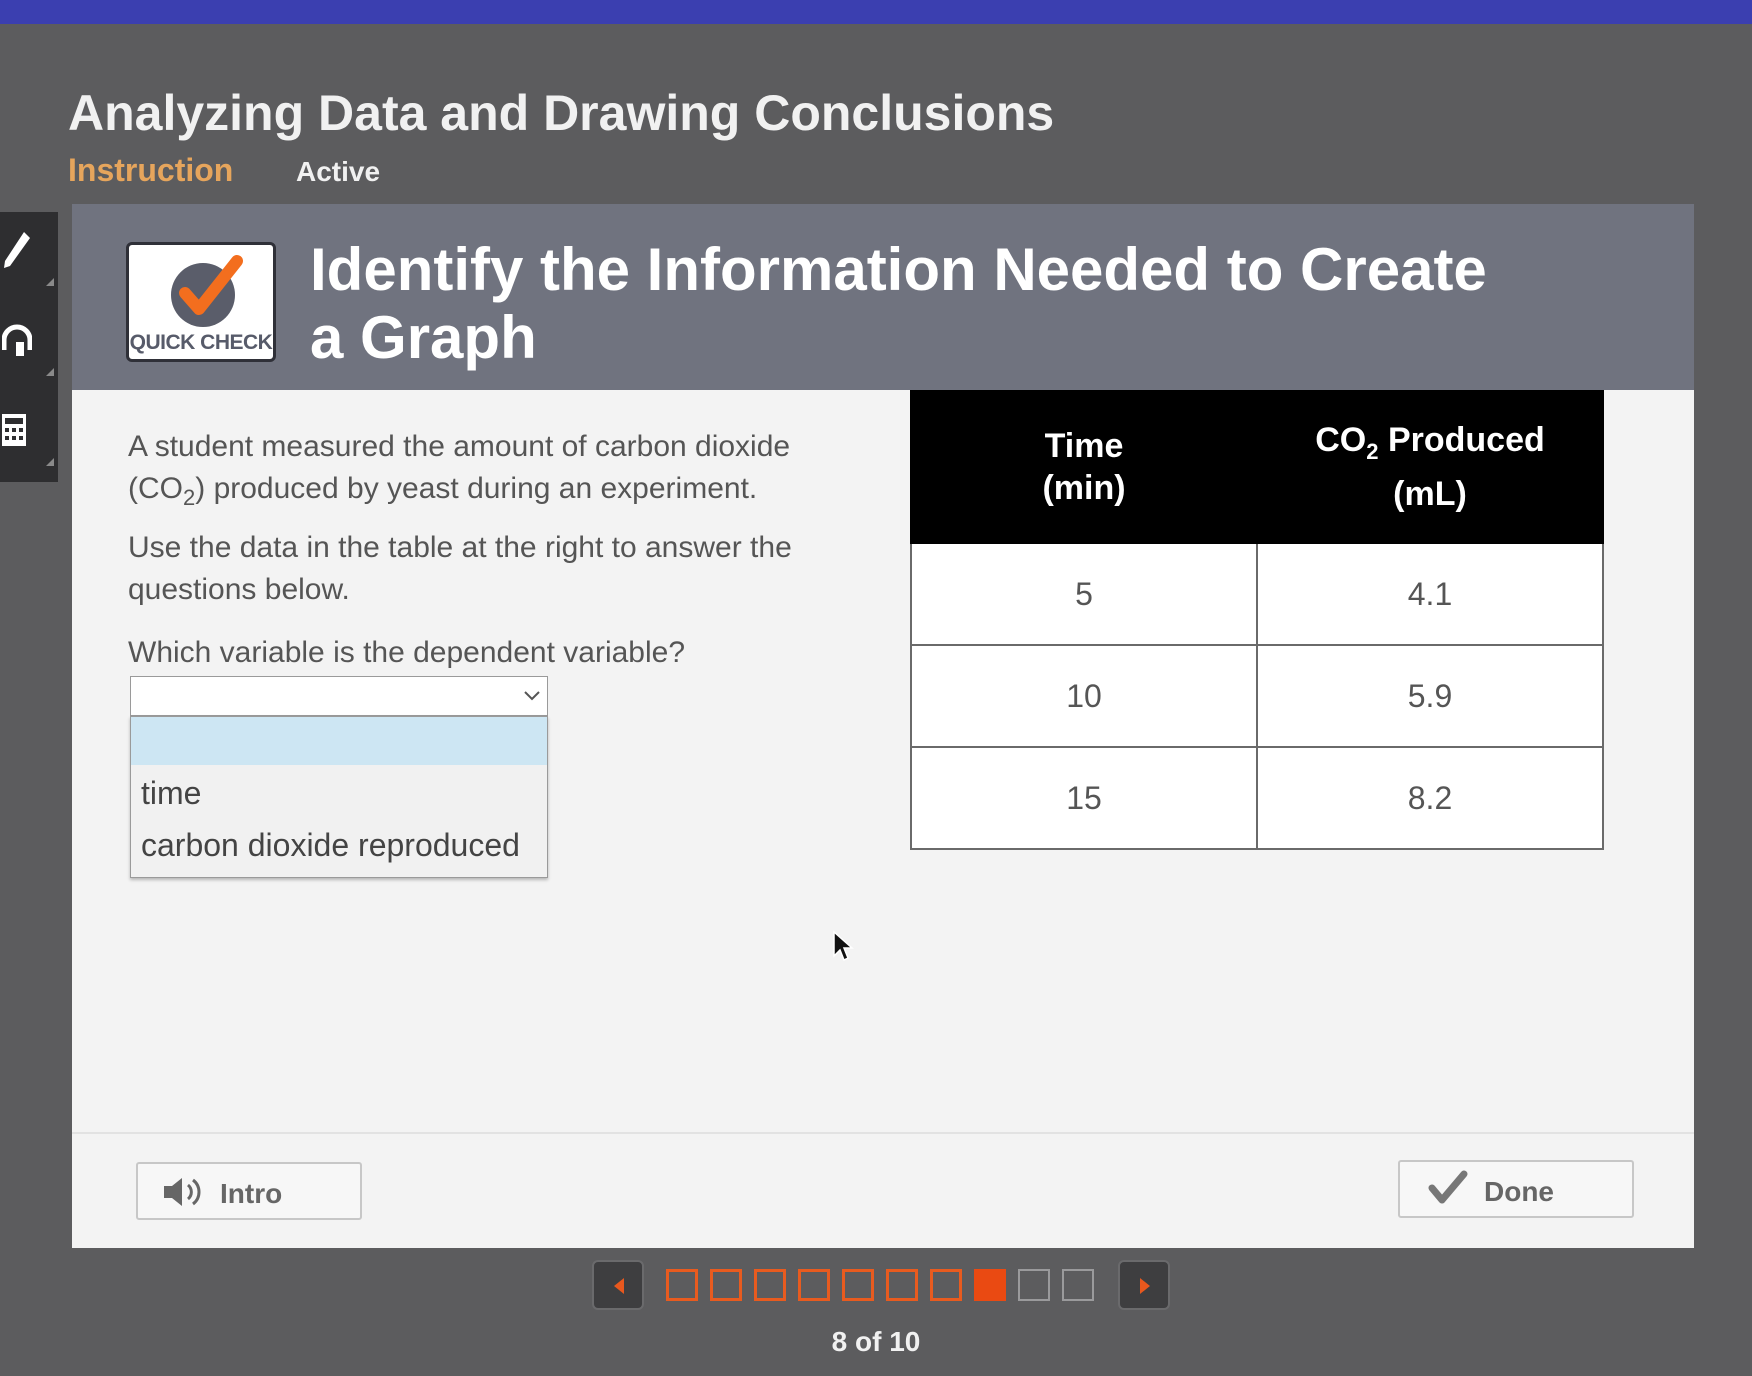 The width and height of the screenshot is (1752, 1376). Describe the element at coordinates (339, 845) in the screenshot. I see `select-option-carbon-dioxide: carbon dioxide reproduced` at that location.